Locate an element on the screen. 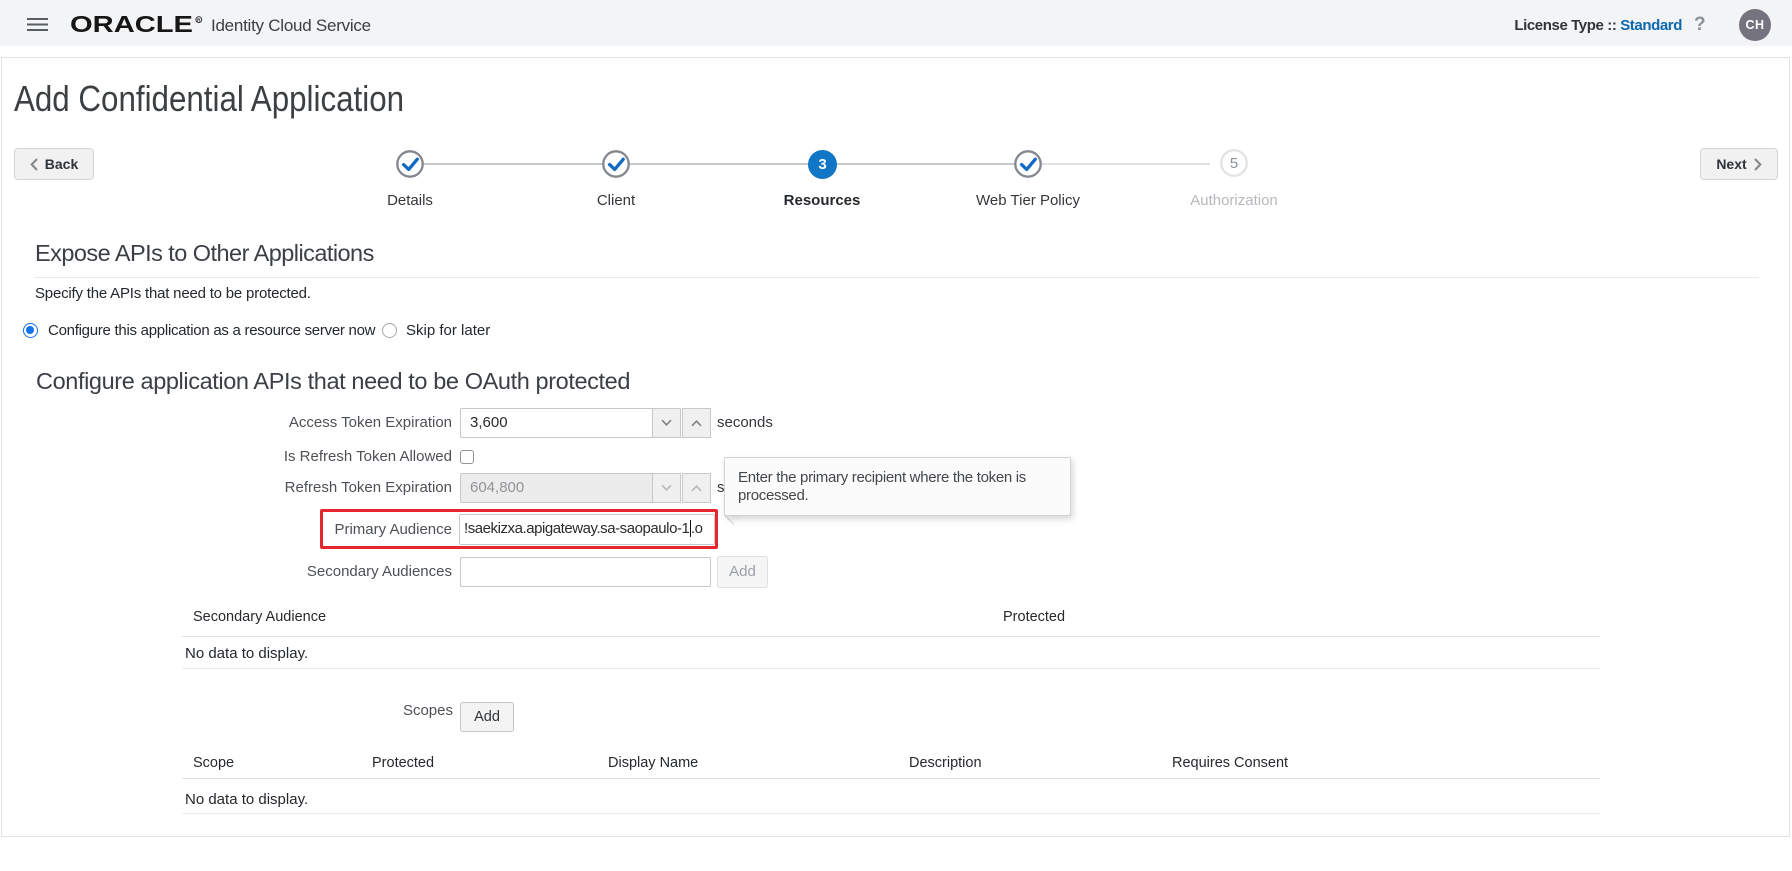  svg-text: ORACLE is located at coordinates (131, 25).